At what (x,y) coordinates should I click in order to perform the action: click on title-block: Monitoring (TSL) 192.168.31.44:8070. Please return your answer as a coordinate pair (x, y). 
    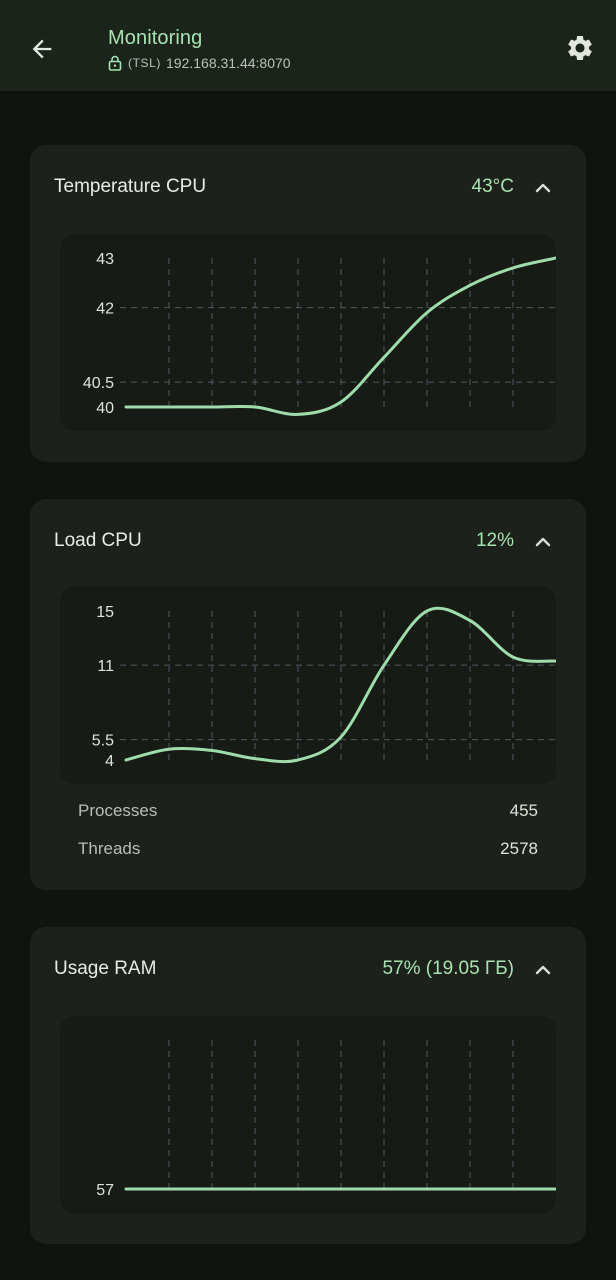
    Looking at the image, I should click on (199, 49).